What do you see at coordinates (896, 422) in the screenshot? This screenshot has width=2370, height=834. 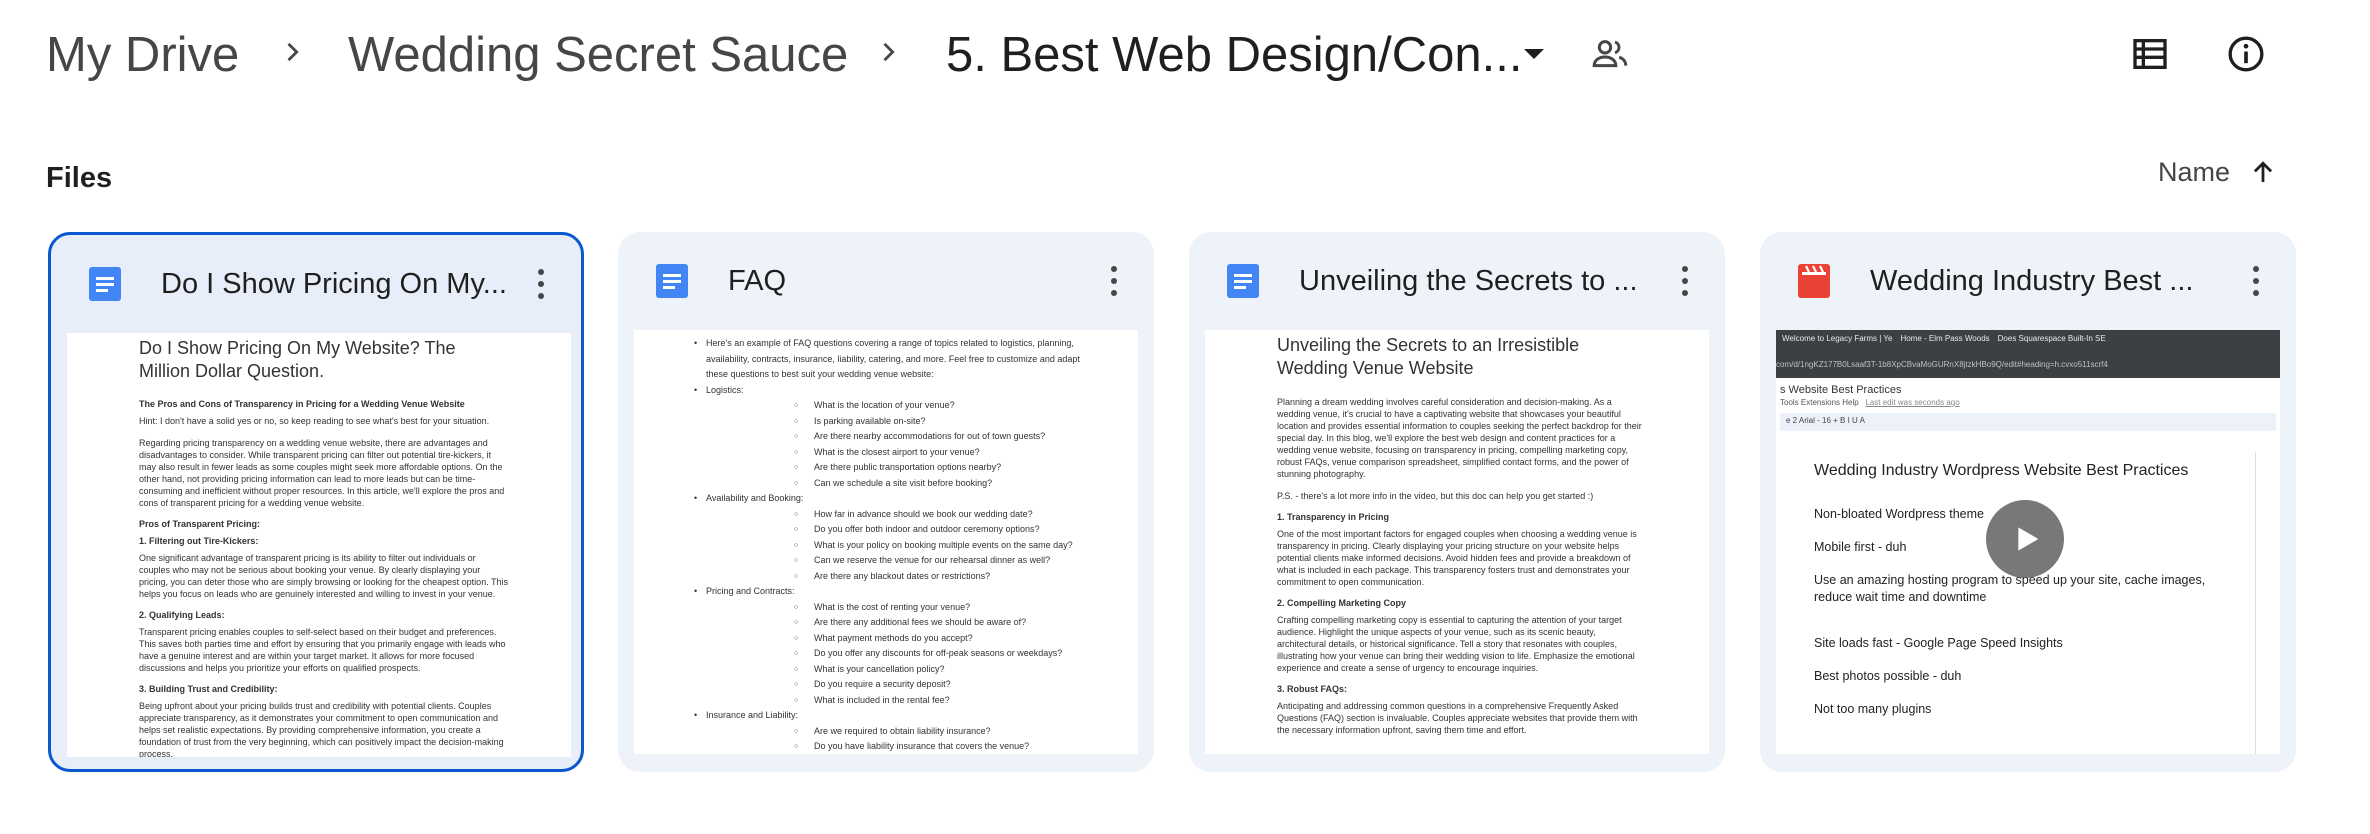 I see `faq-question: Is parking available on-site?` at bounding box center [896, 422].